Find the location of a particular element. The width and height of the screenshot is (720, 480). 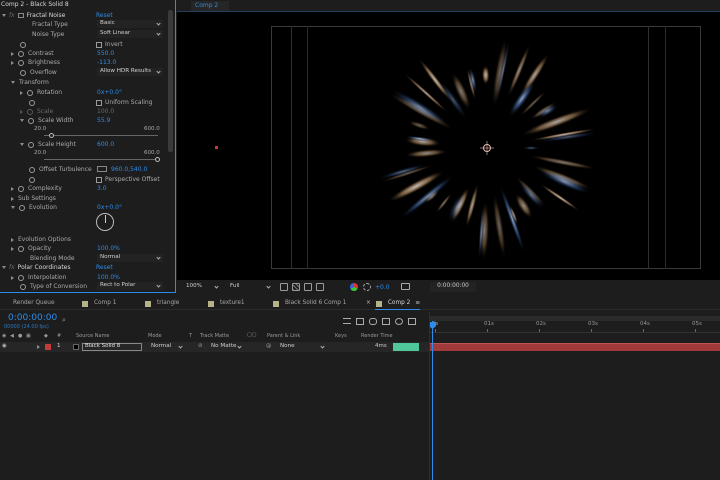

col-source-name: Source Name is located at coordinates (93, 336).